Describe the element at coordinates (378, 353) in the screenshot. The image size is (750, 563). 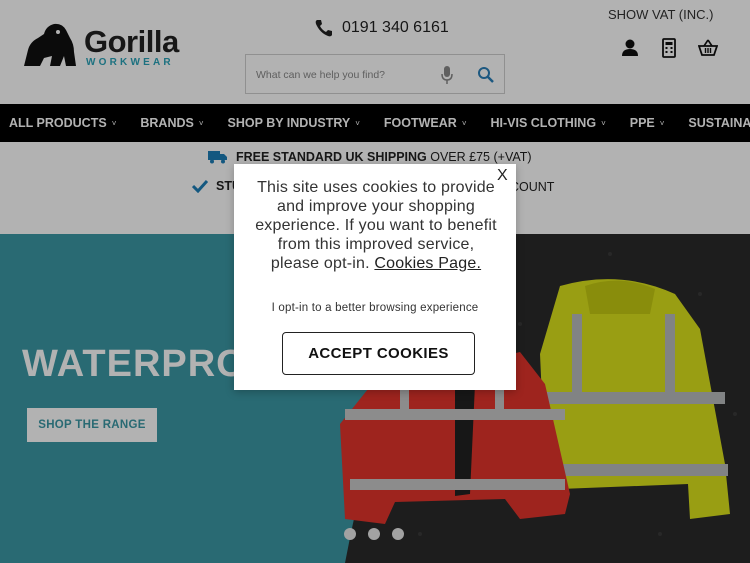
I see `accept-cookies-button: ACCEPT COOKIES` at that location.